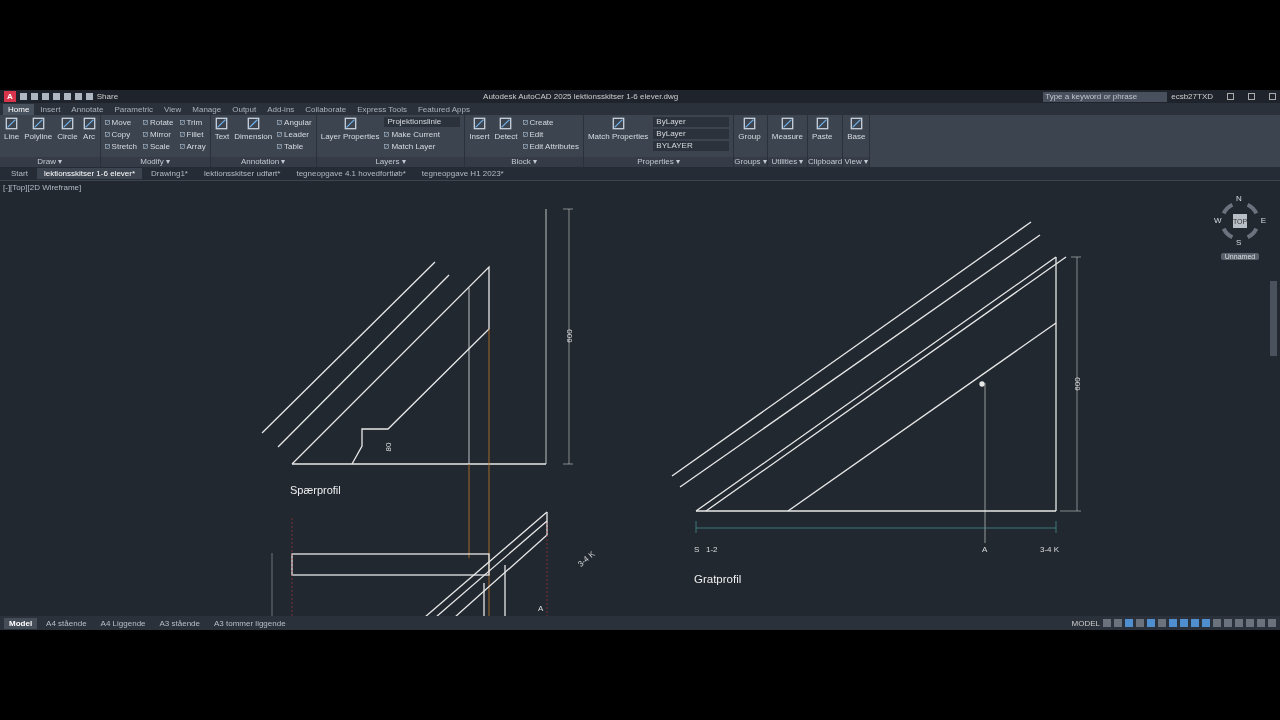 Image resolution: width=1280 pixels, height=720 pixels. I want to click on ribbon-tool: Table, so click(294, 146).